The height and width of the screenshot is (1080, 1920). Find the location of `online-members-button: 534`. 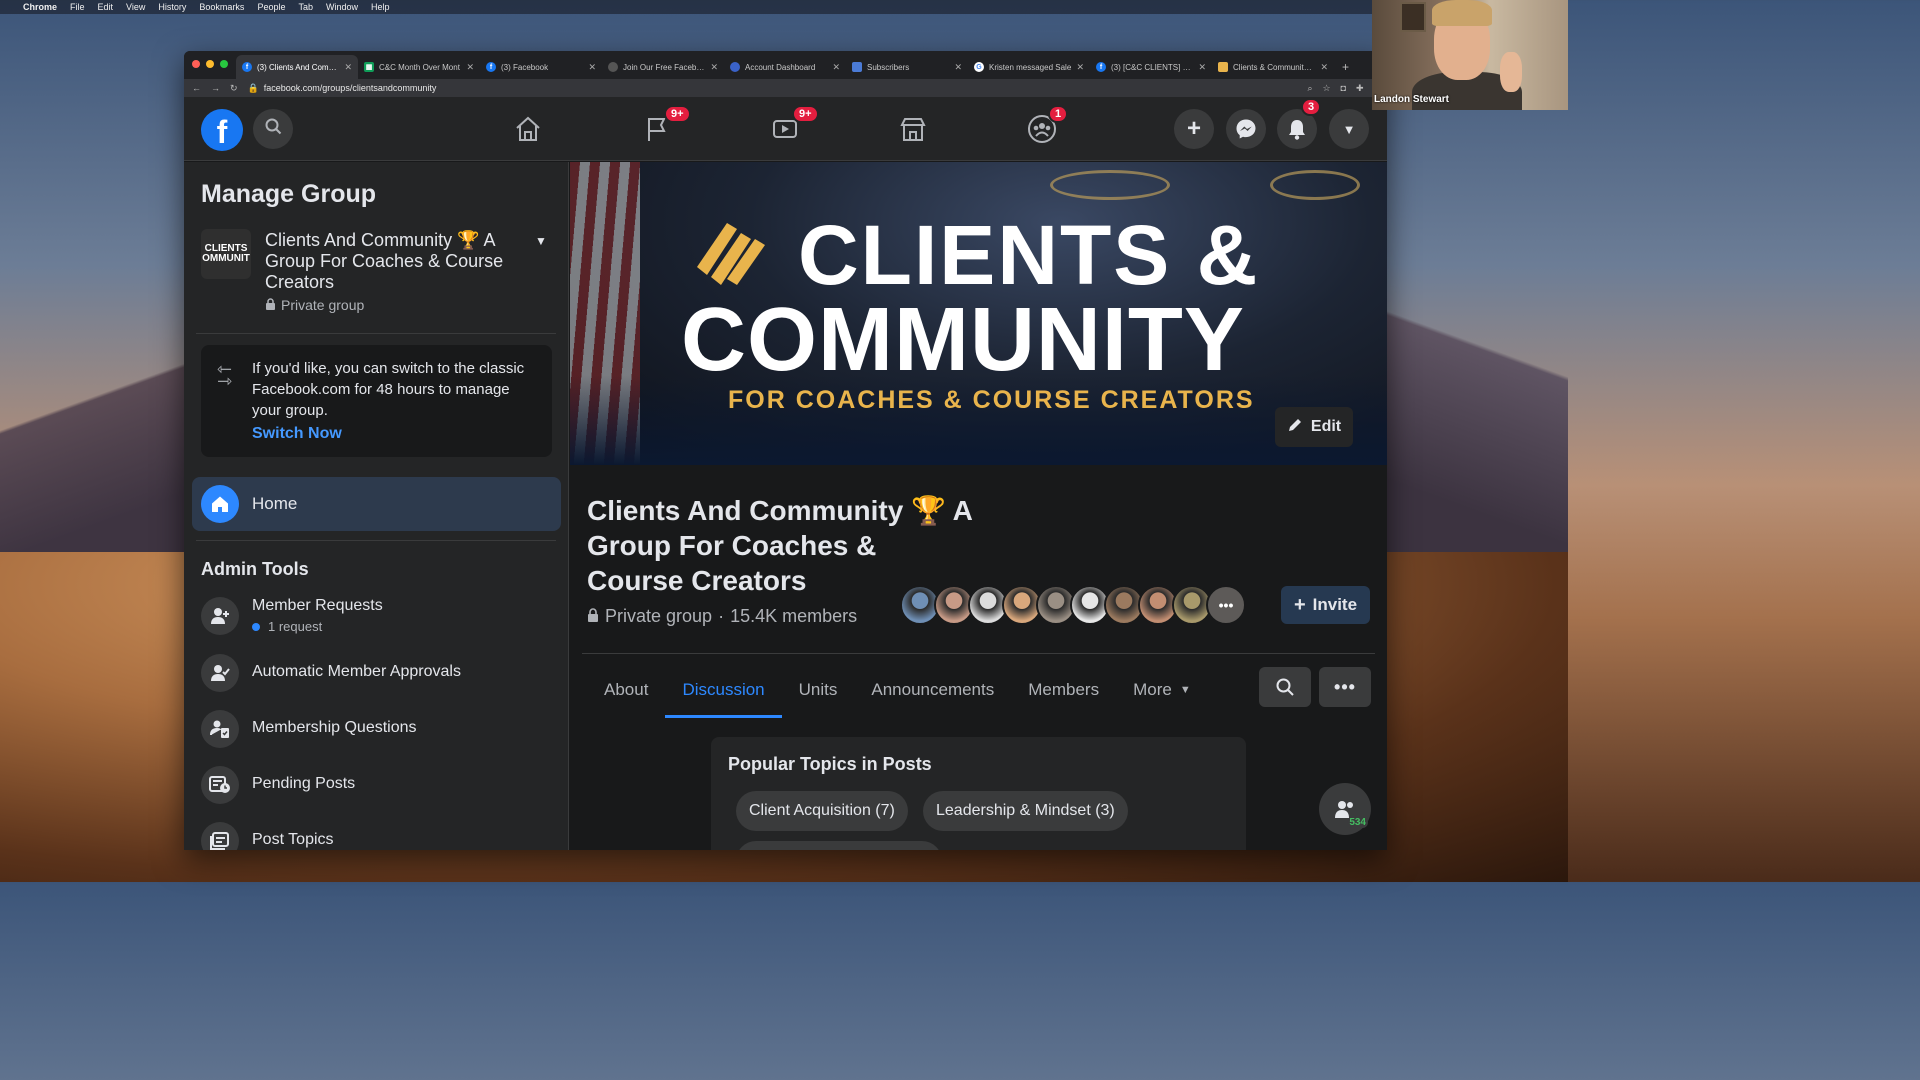

online-members-button: 534 is located at coordinates (1345, 809).